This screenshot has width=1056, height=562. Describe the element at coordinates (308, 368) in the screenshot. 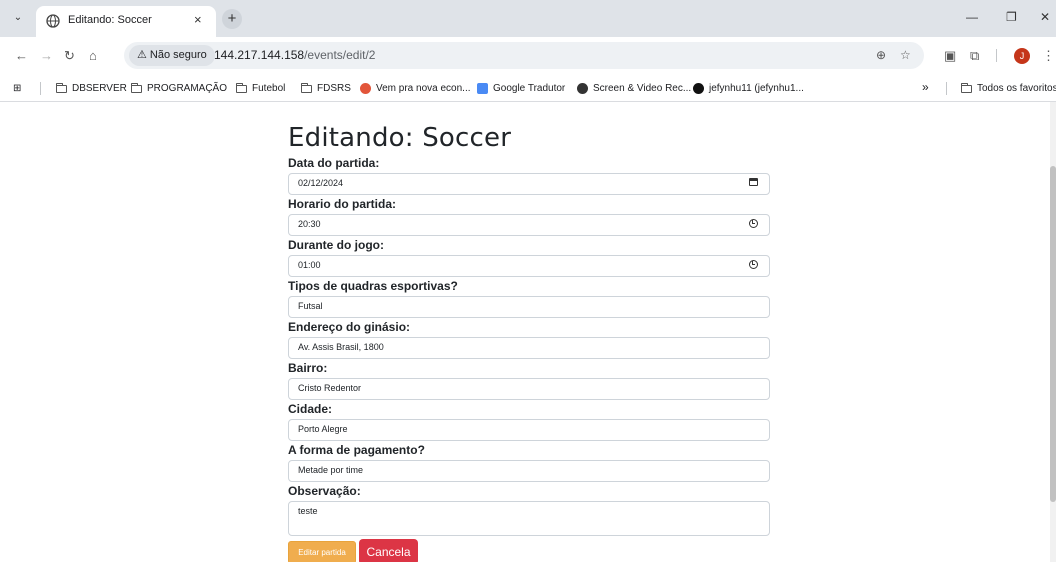

I see `district-label: Bairro:` at that location.